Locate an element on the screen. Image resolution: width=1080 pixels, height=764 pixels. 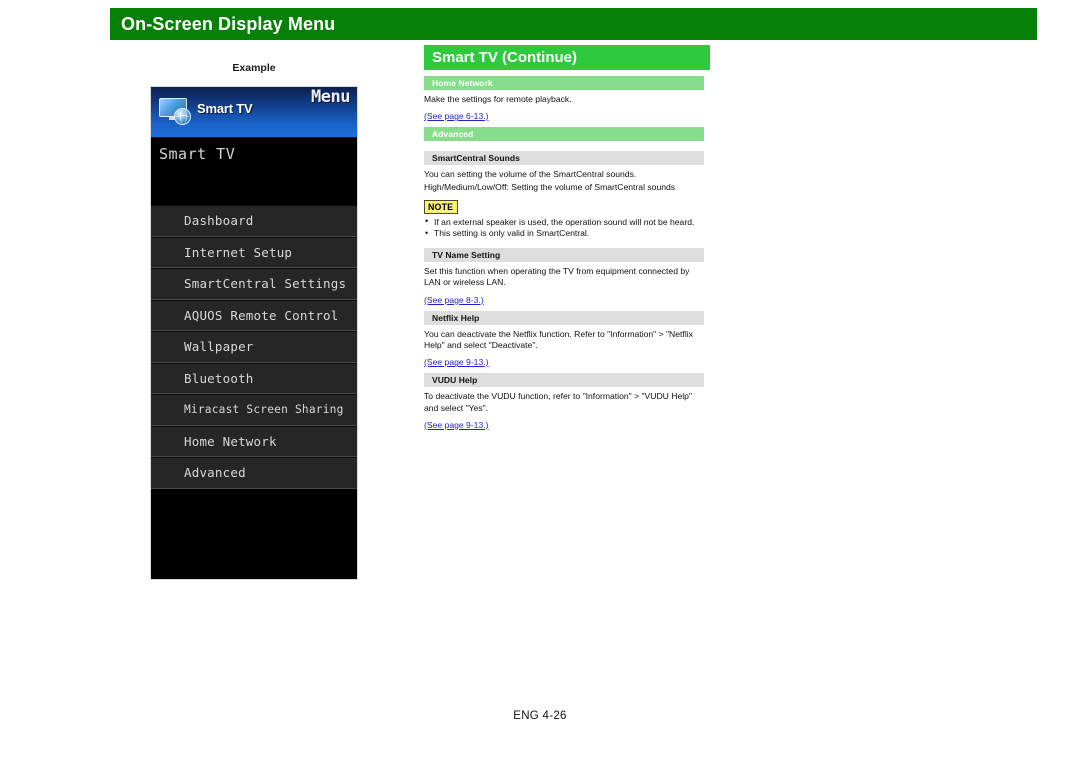
subsection-header-label: VUDU Help is located at coordinates (455, 380).